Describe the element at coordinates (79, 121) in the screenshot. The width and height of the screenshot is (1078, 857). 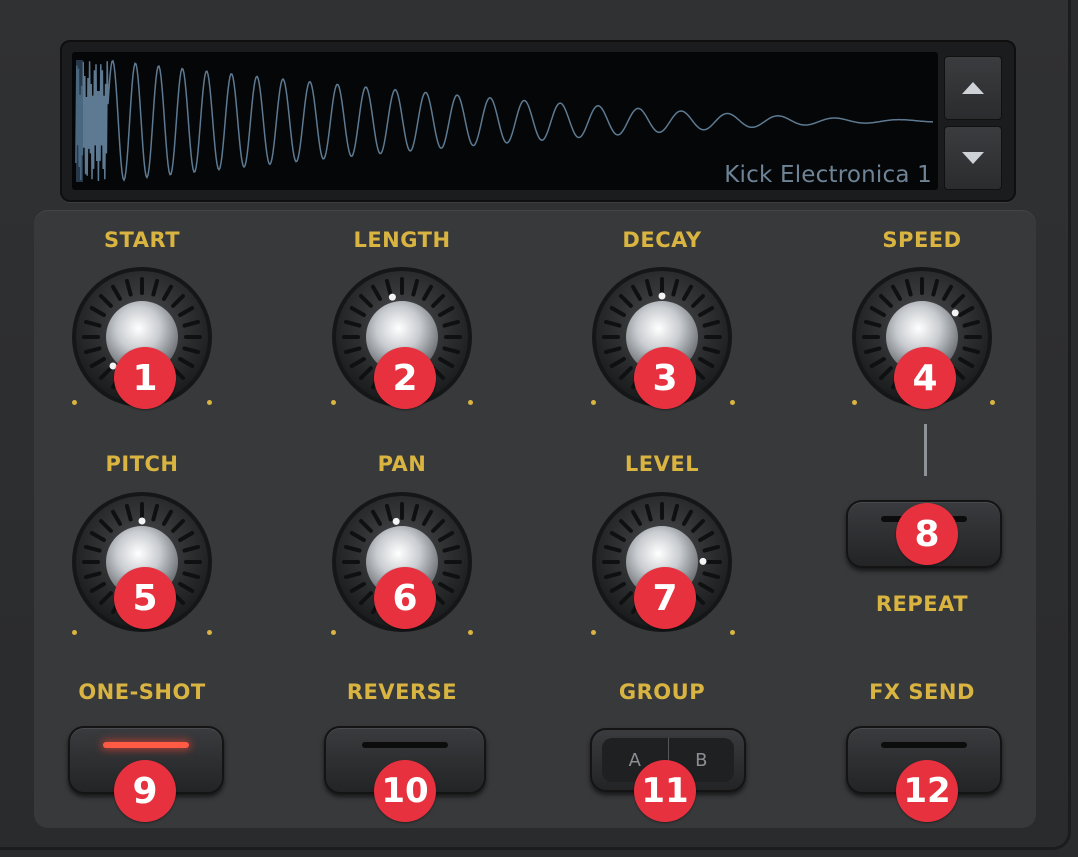
I see `playhead-region` at that location.